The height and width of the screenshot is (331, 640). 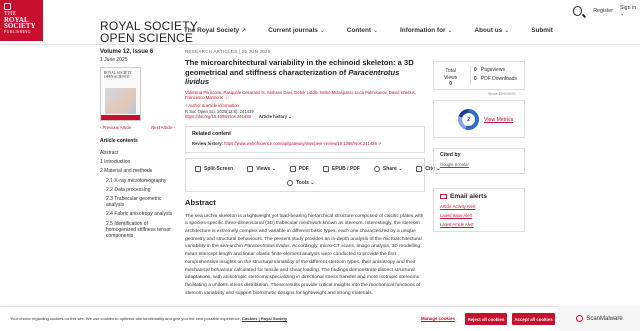 What do you see at coordinates (7, 6) in the screenshot?
I see `crest-icon` at bounding box center [7, 6].